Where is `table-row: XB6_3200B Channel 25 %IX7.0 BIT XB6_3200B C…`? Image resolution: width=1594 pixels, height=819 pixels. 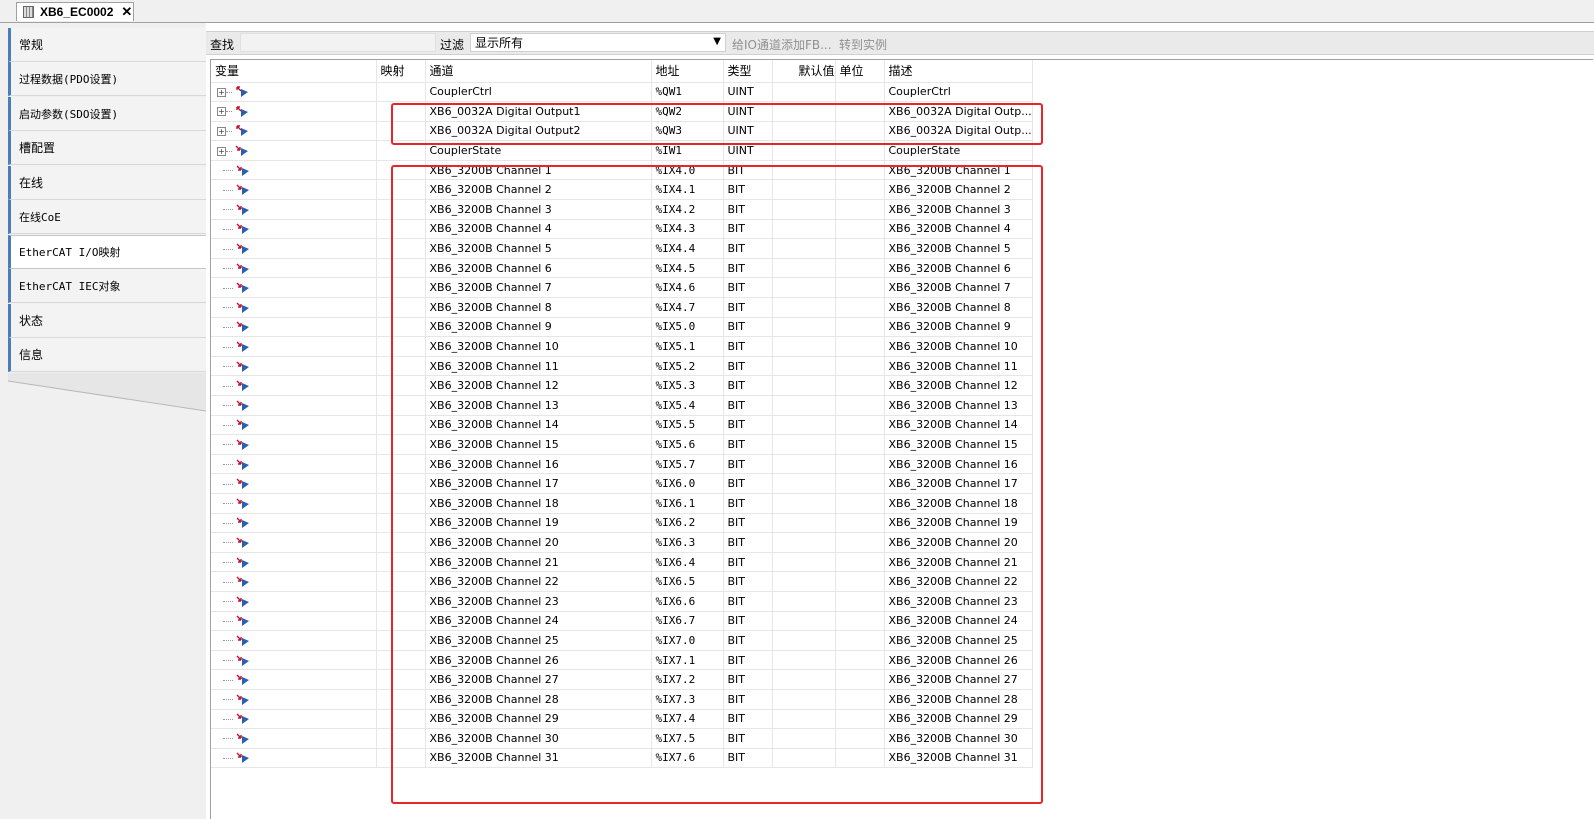 table-row: XB6_3200B Channel 25 %IX7.0 BIT XB6_3200B C… is located at coordinates (622, 640).